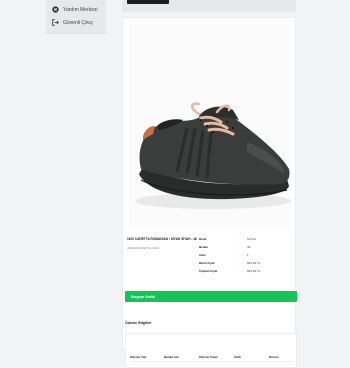 This screenshot has height=368, width=350. I want to click on detail-value: 46, so click(249, 247).